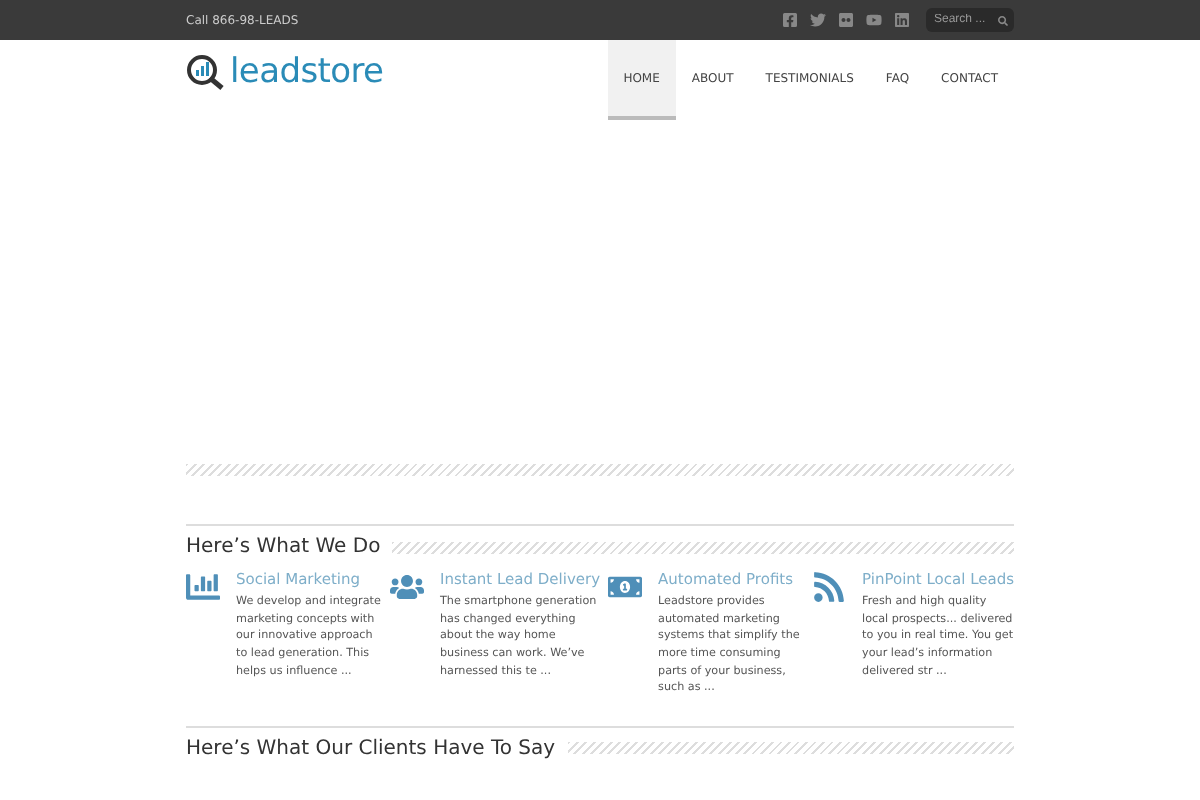  Describe the element at coordinates (790, 20) in the screenshot. I see `facebook-icon` at that location.